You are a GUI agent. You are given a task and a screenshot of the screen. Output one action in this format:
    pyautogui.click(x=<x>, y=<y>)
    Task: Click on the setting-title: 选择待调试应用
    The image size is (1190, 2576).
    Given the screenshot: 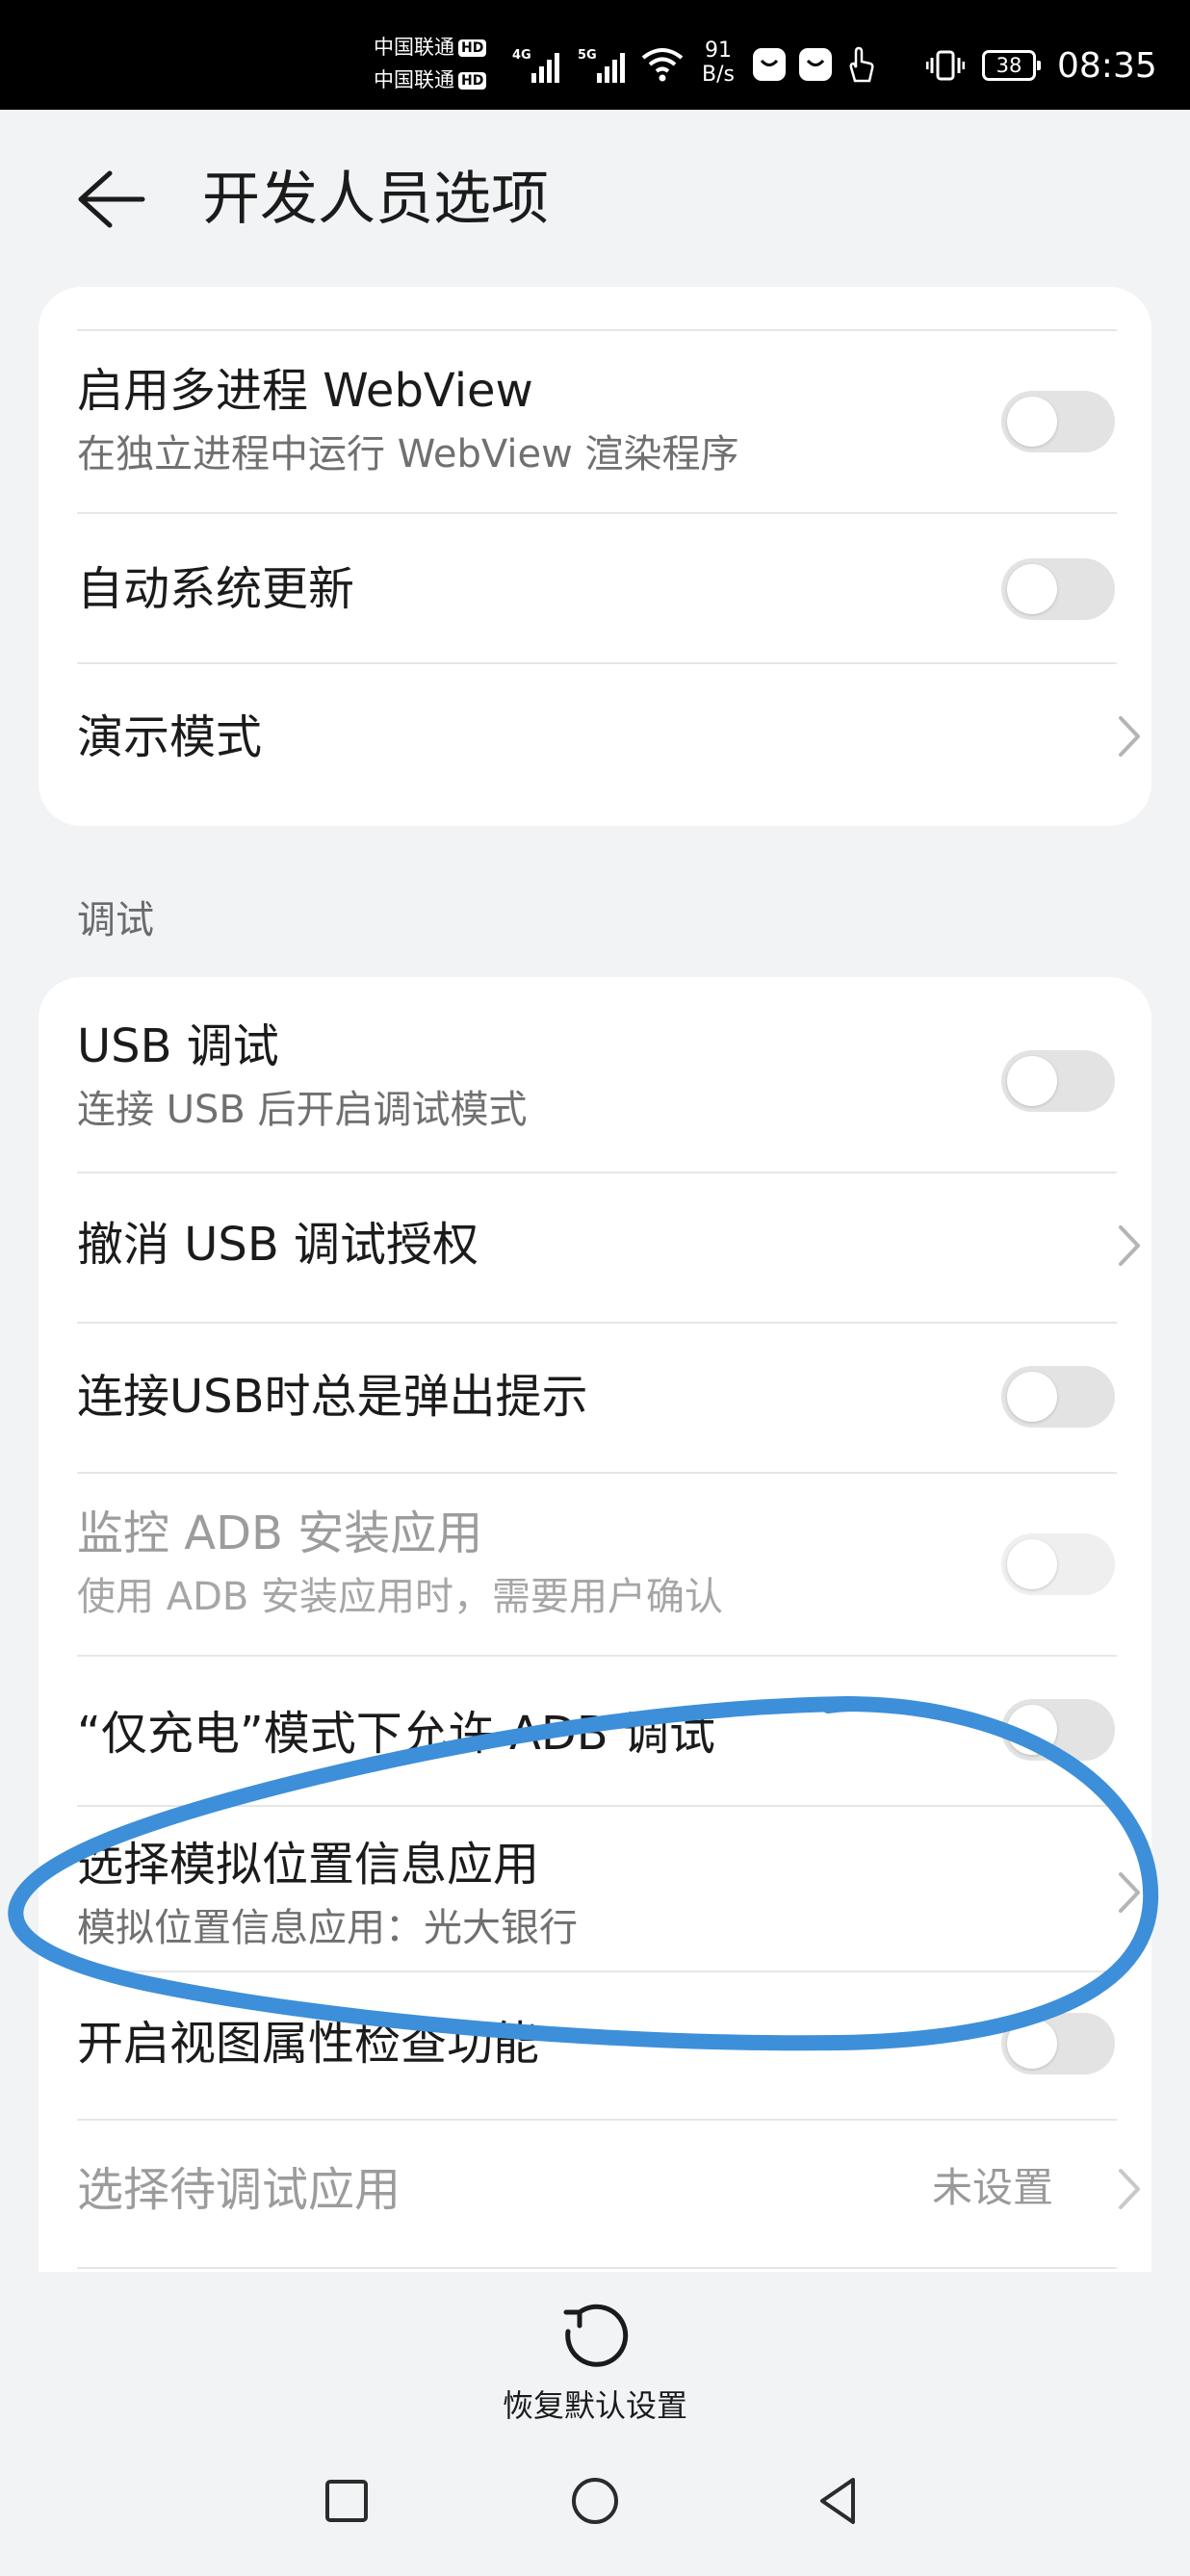 What is the action you would take?
    pyautogui.click(x=239, y=2190)
    